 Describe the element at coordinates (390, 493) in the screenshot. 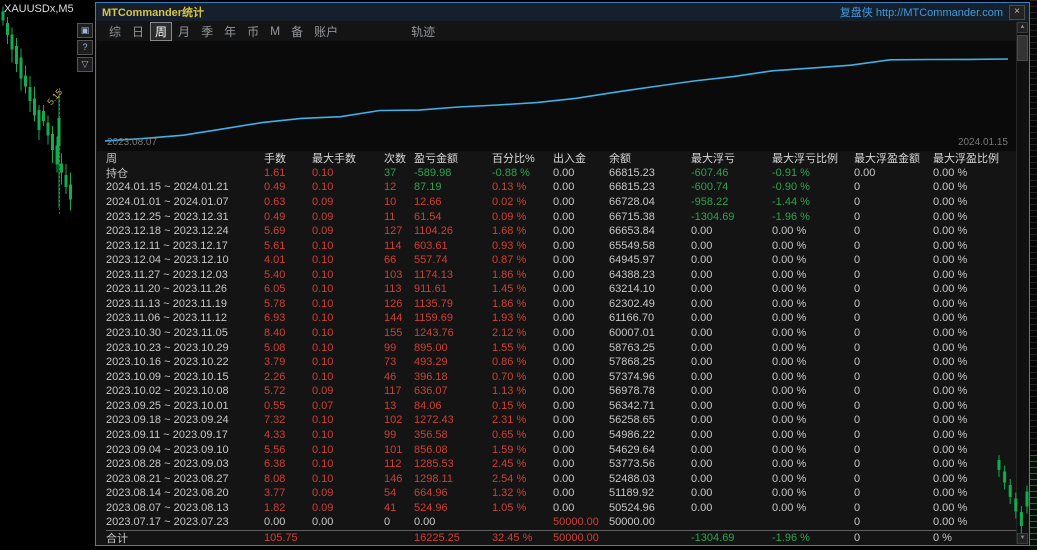

I see `cell: 54` at that location.